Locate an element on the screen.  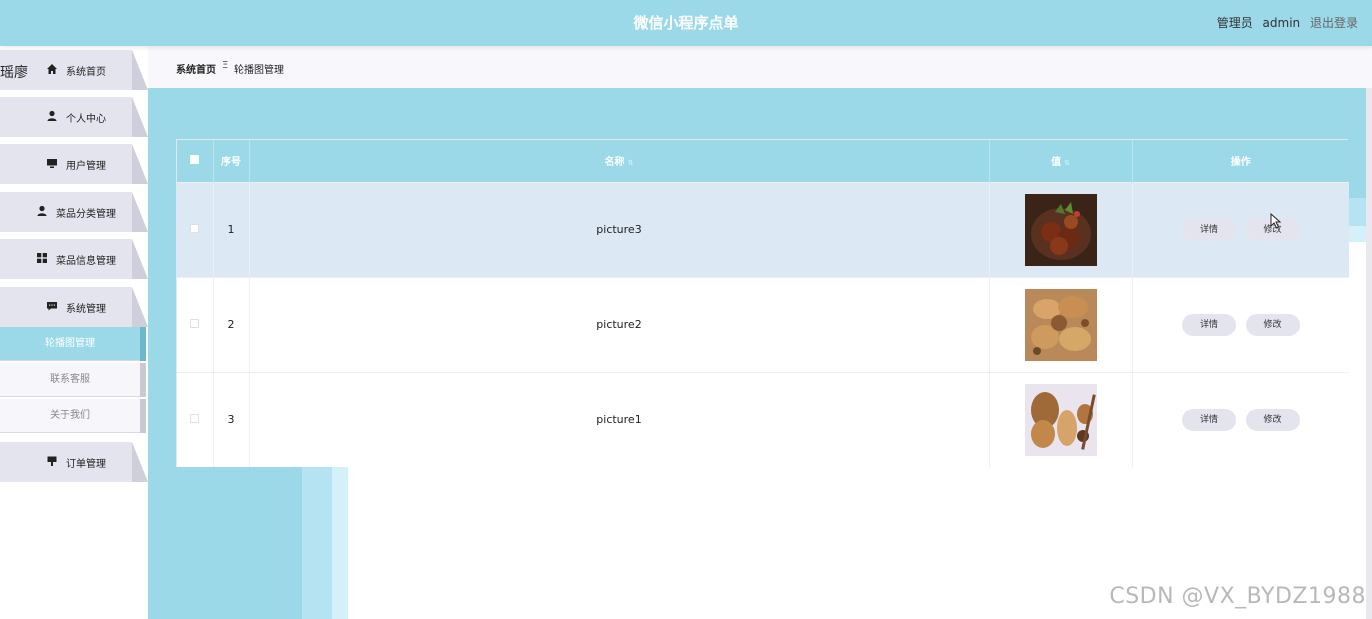
row-name: picture3 is located at coordinates (619, 229).